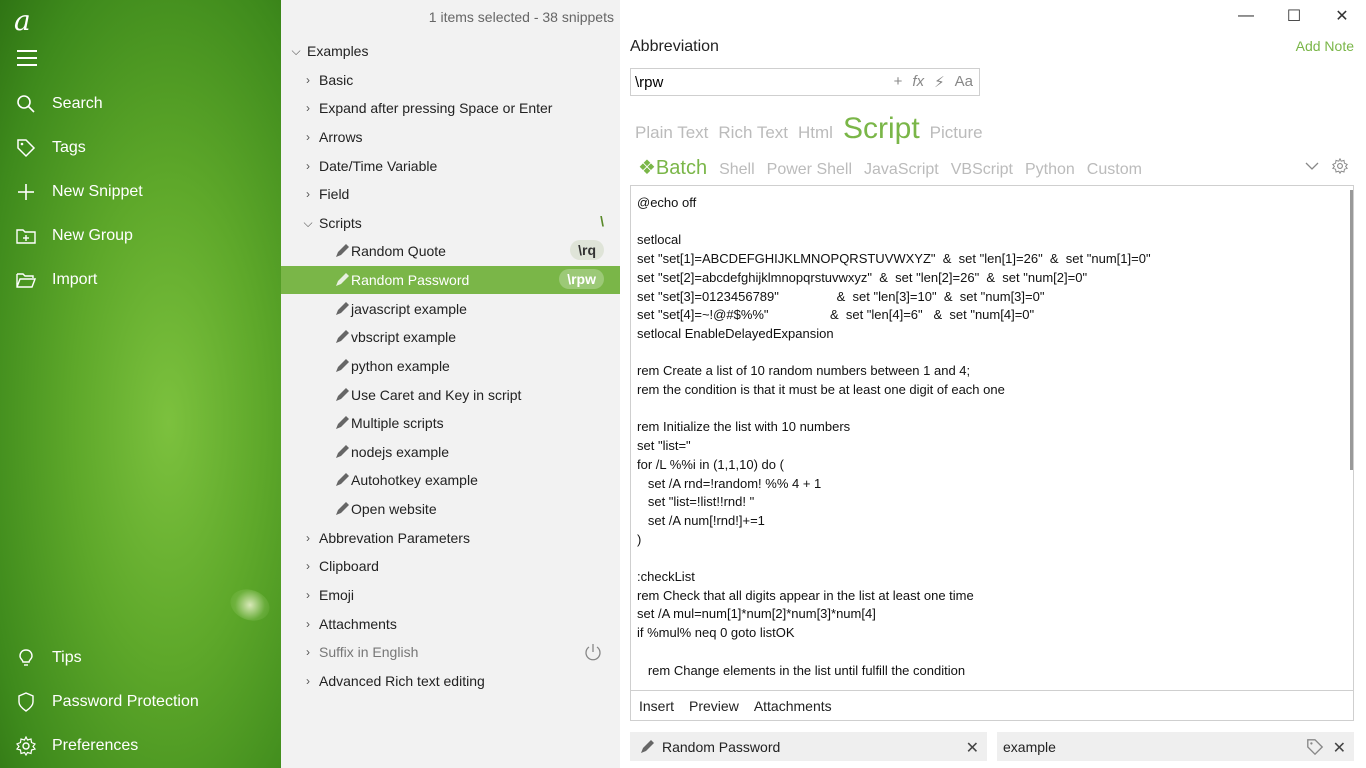  I want to click on tab-javascript: JavaScript, so click(901, 170).